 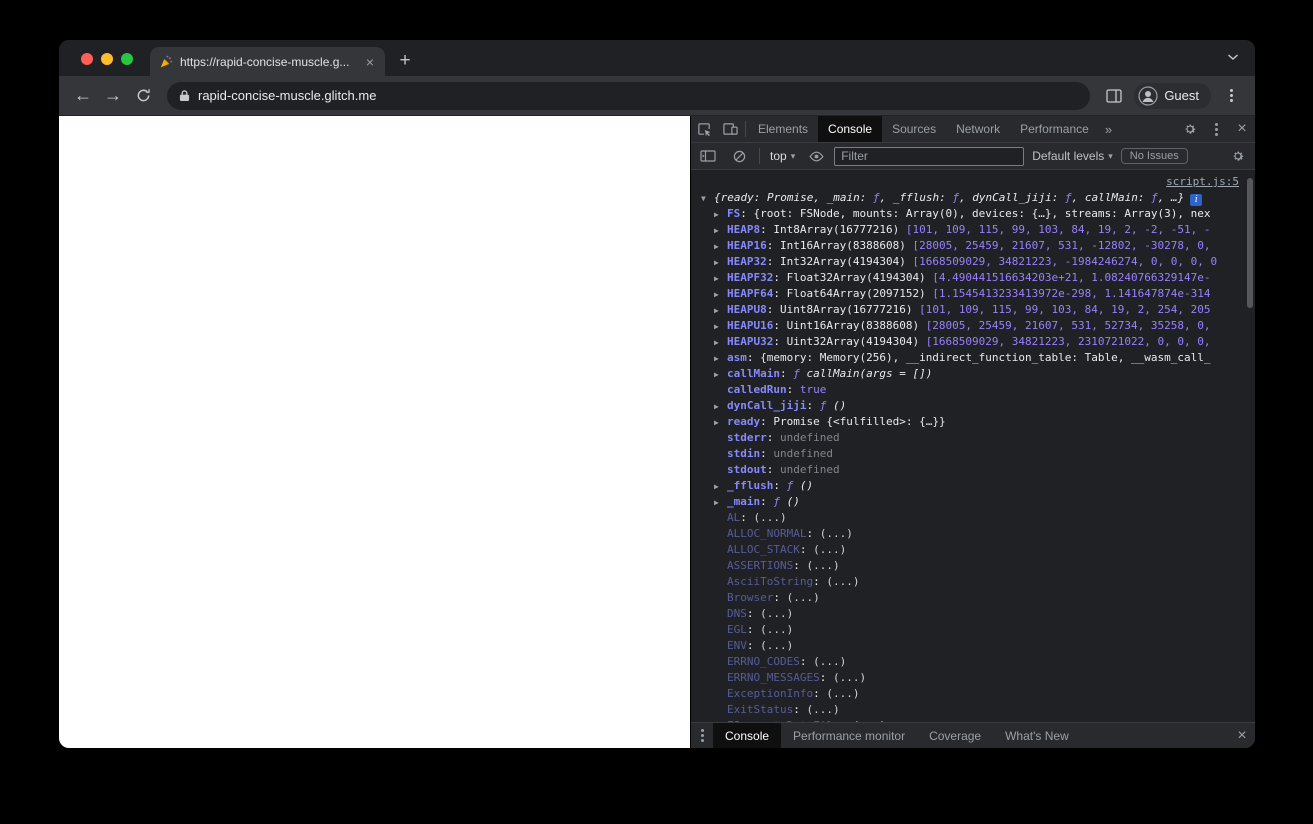 I want to click on console-settings-gear-icon, so click(x=1238, y=156).